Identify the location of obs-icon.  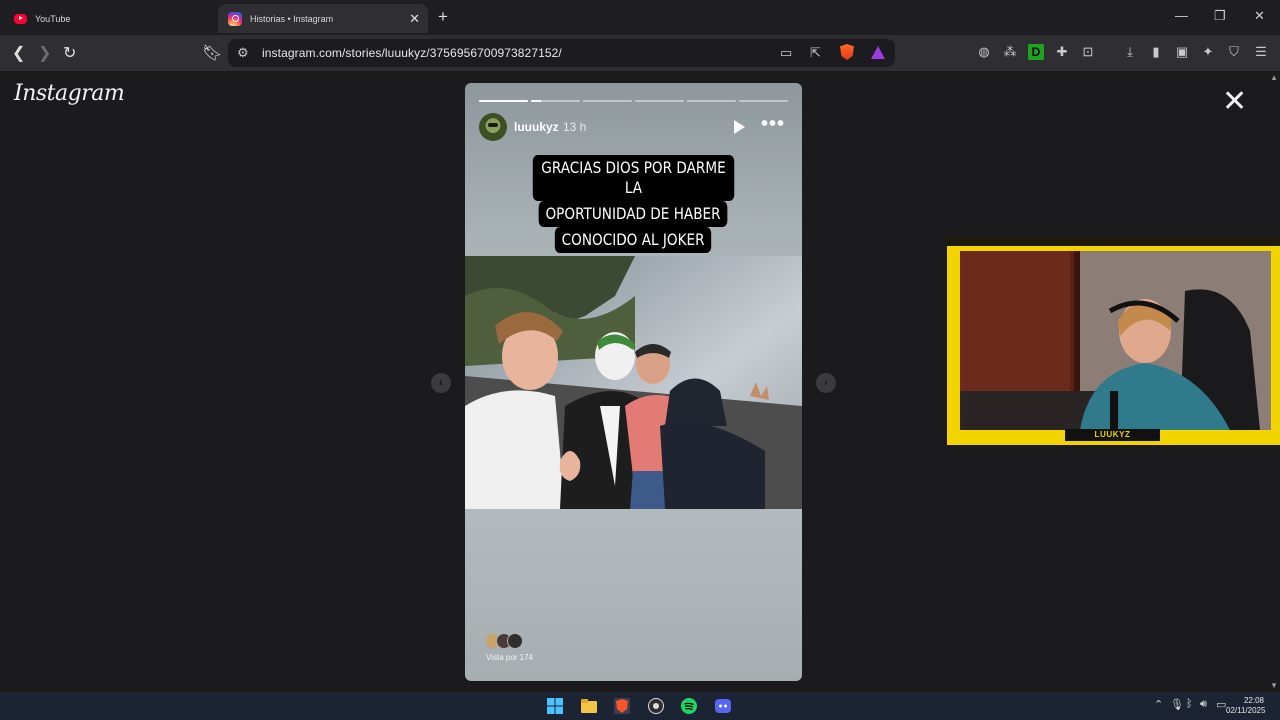
(656, 706).